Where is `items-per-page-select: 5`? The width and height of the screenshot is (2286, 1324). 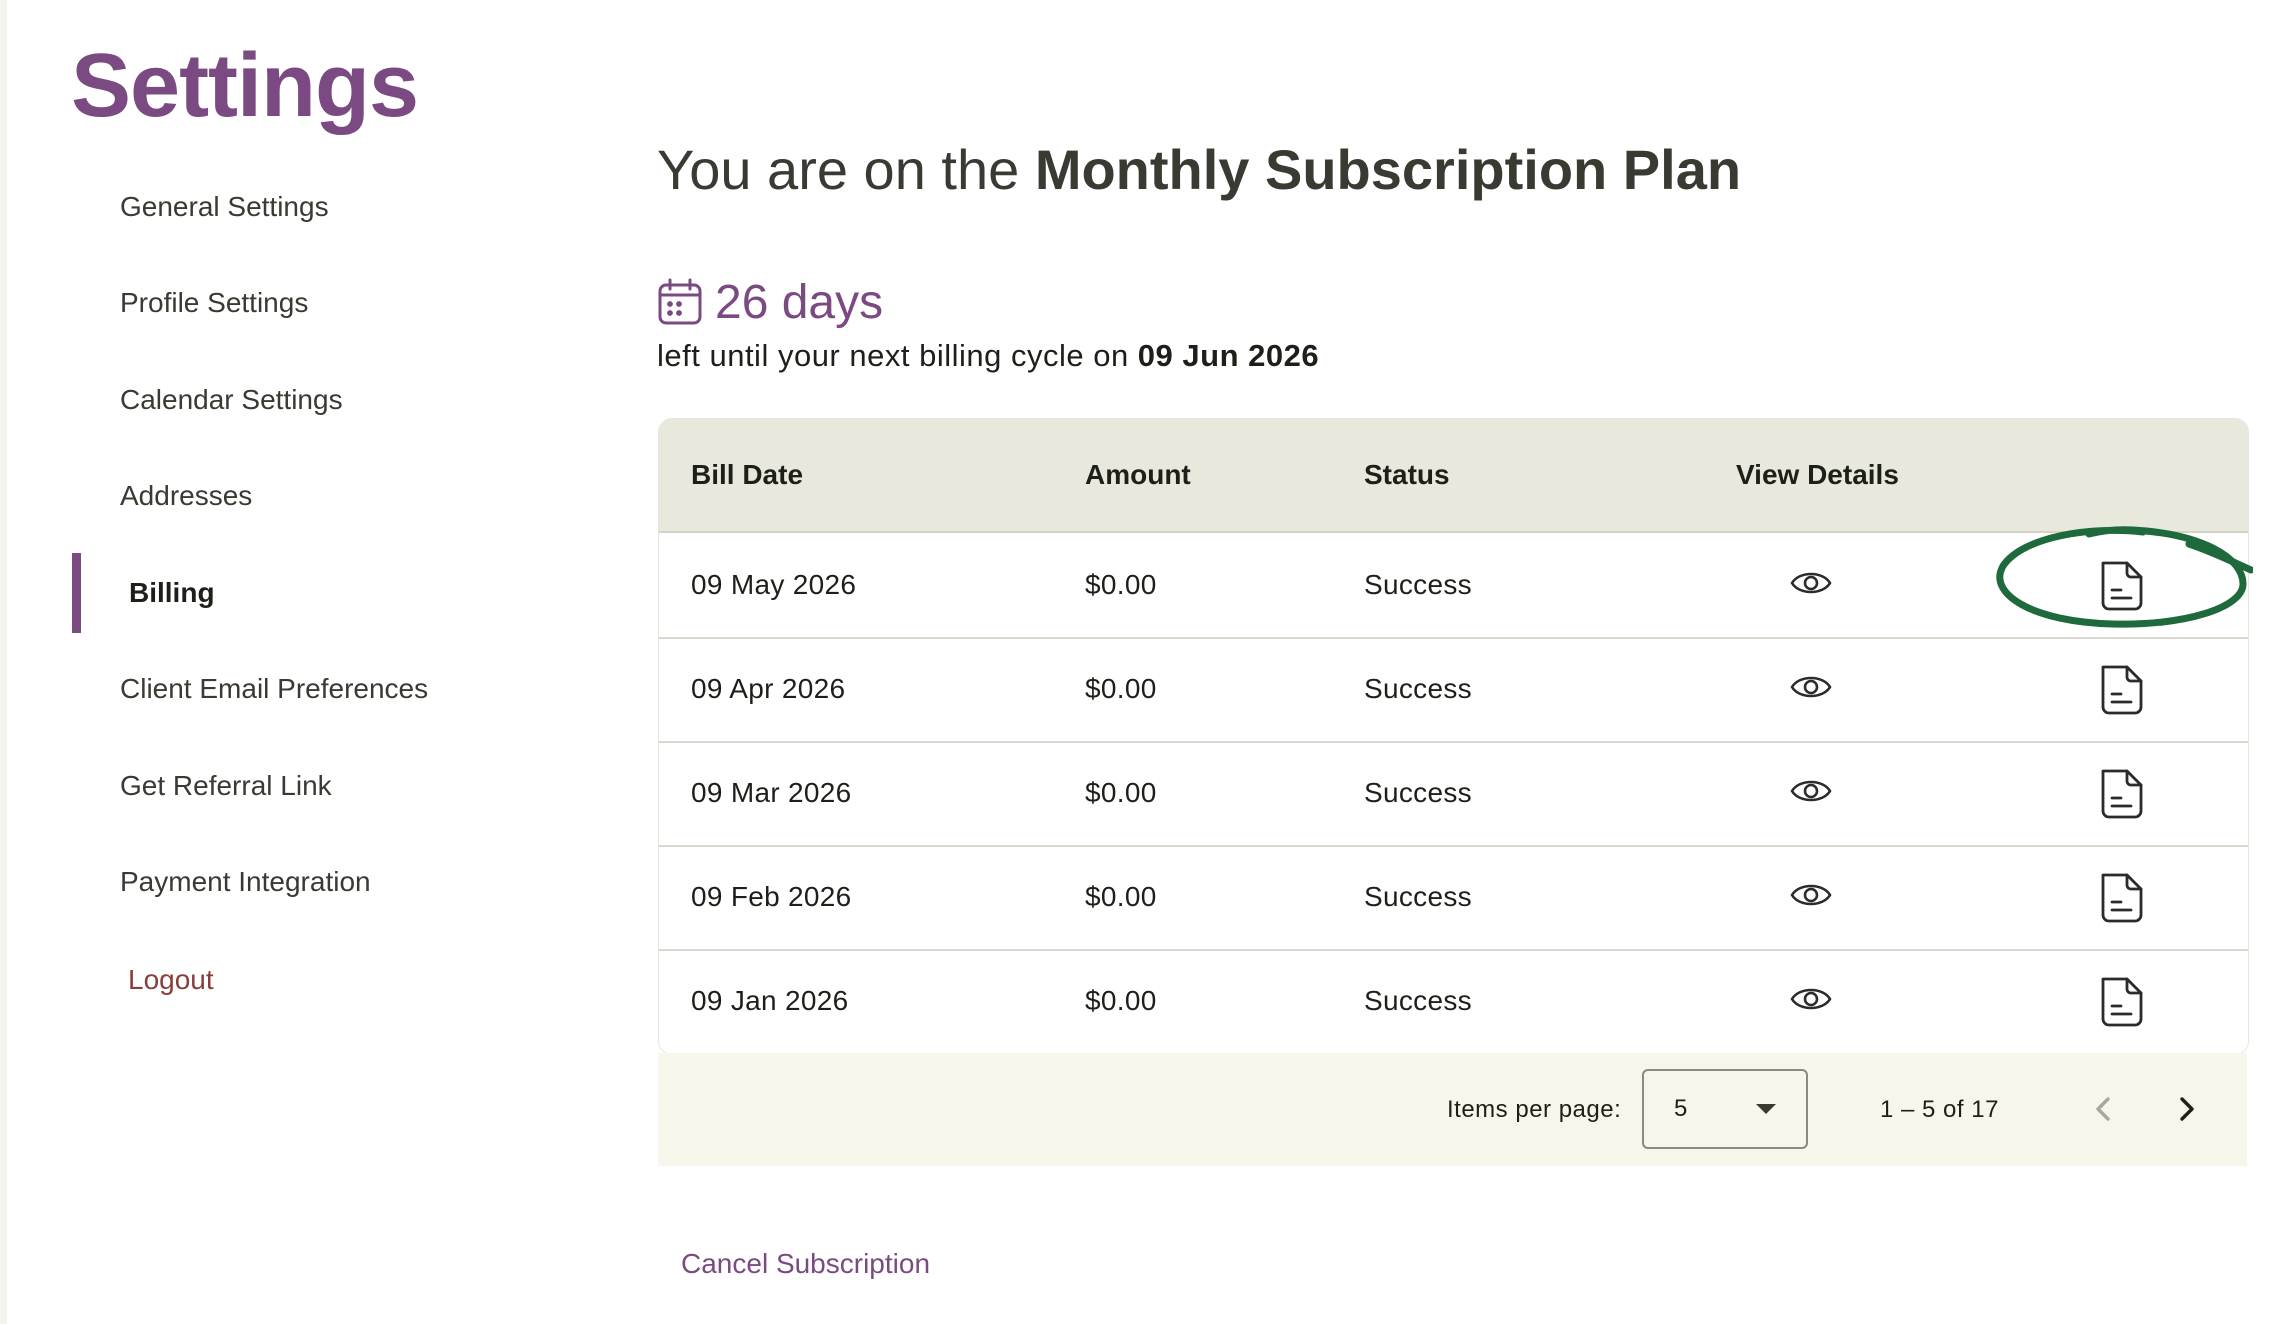 items-per-page-select: 5 is located at coordinates (1725, 1109).